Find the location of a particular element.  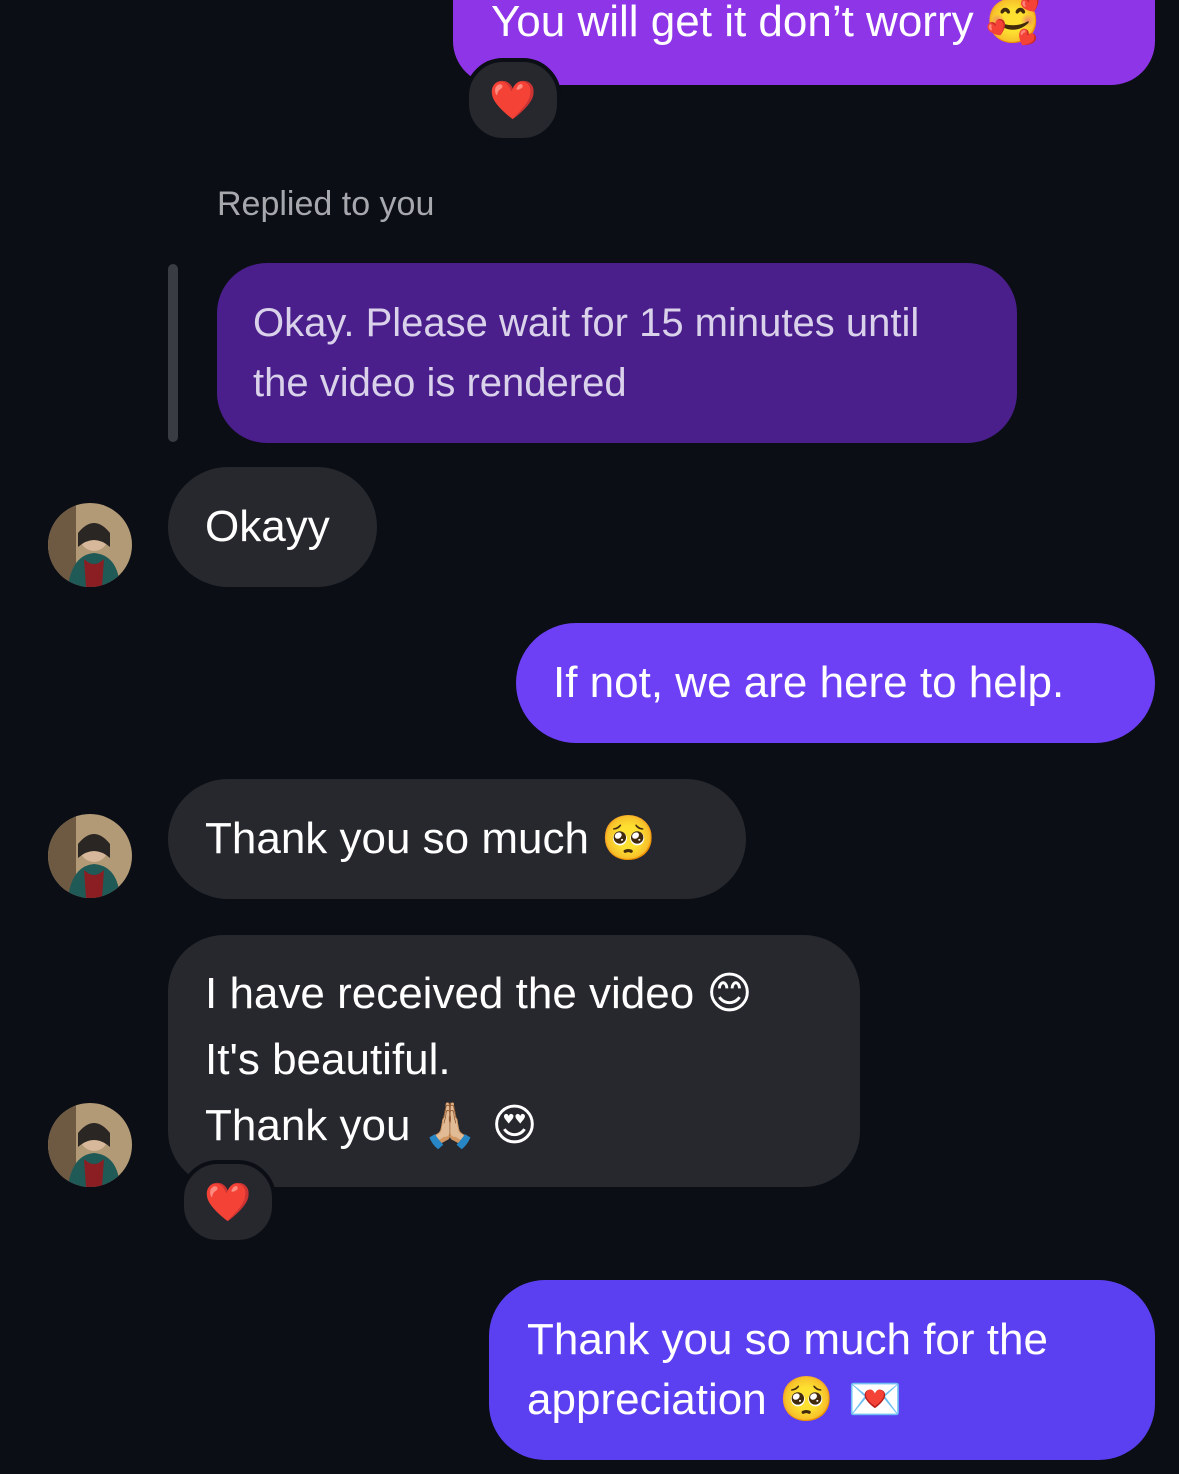

message-text-line-1: Okay. Please wait for 15 minutes until is located at coordinates (586, 323).